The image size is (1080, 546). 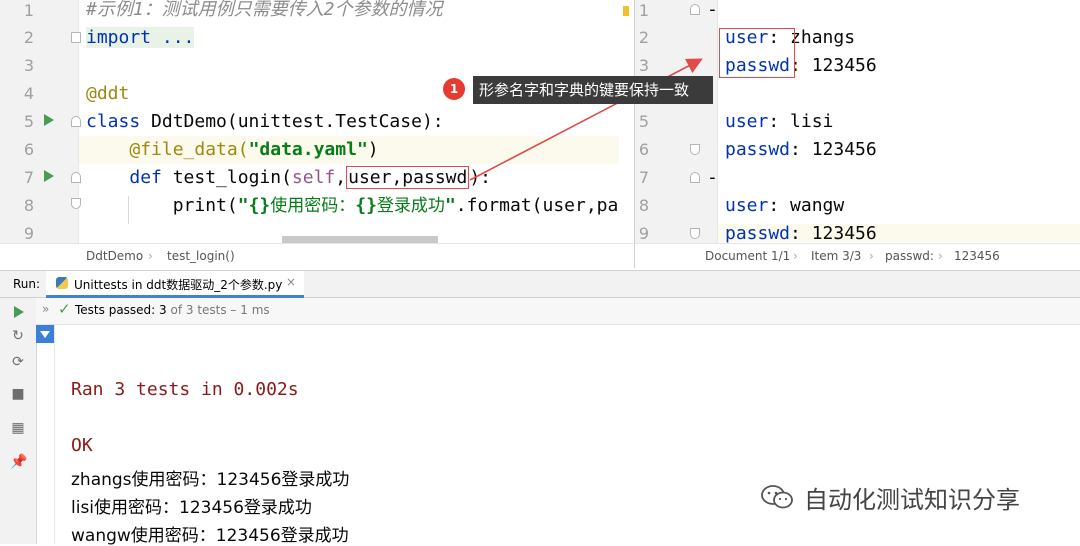 What do you see at coordinates (341, 177) in the screenshot?
I see `punctuation: ,` at bounding box center [341, 177].